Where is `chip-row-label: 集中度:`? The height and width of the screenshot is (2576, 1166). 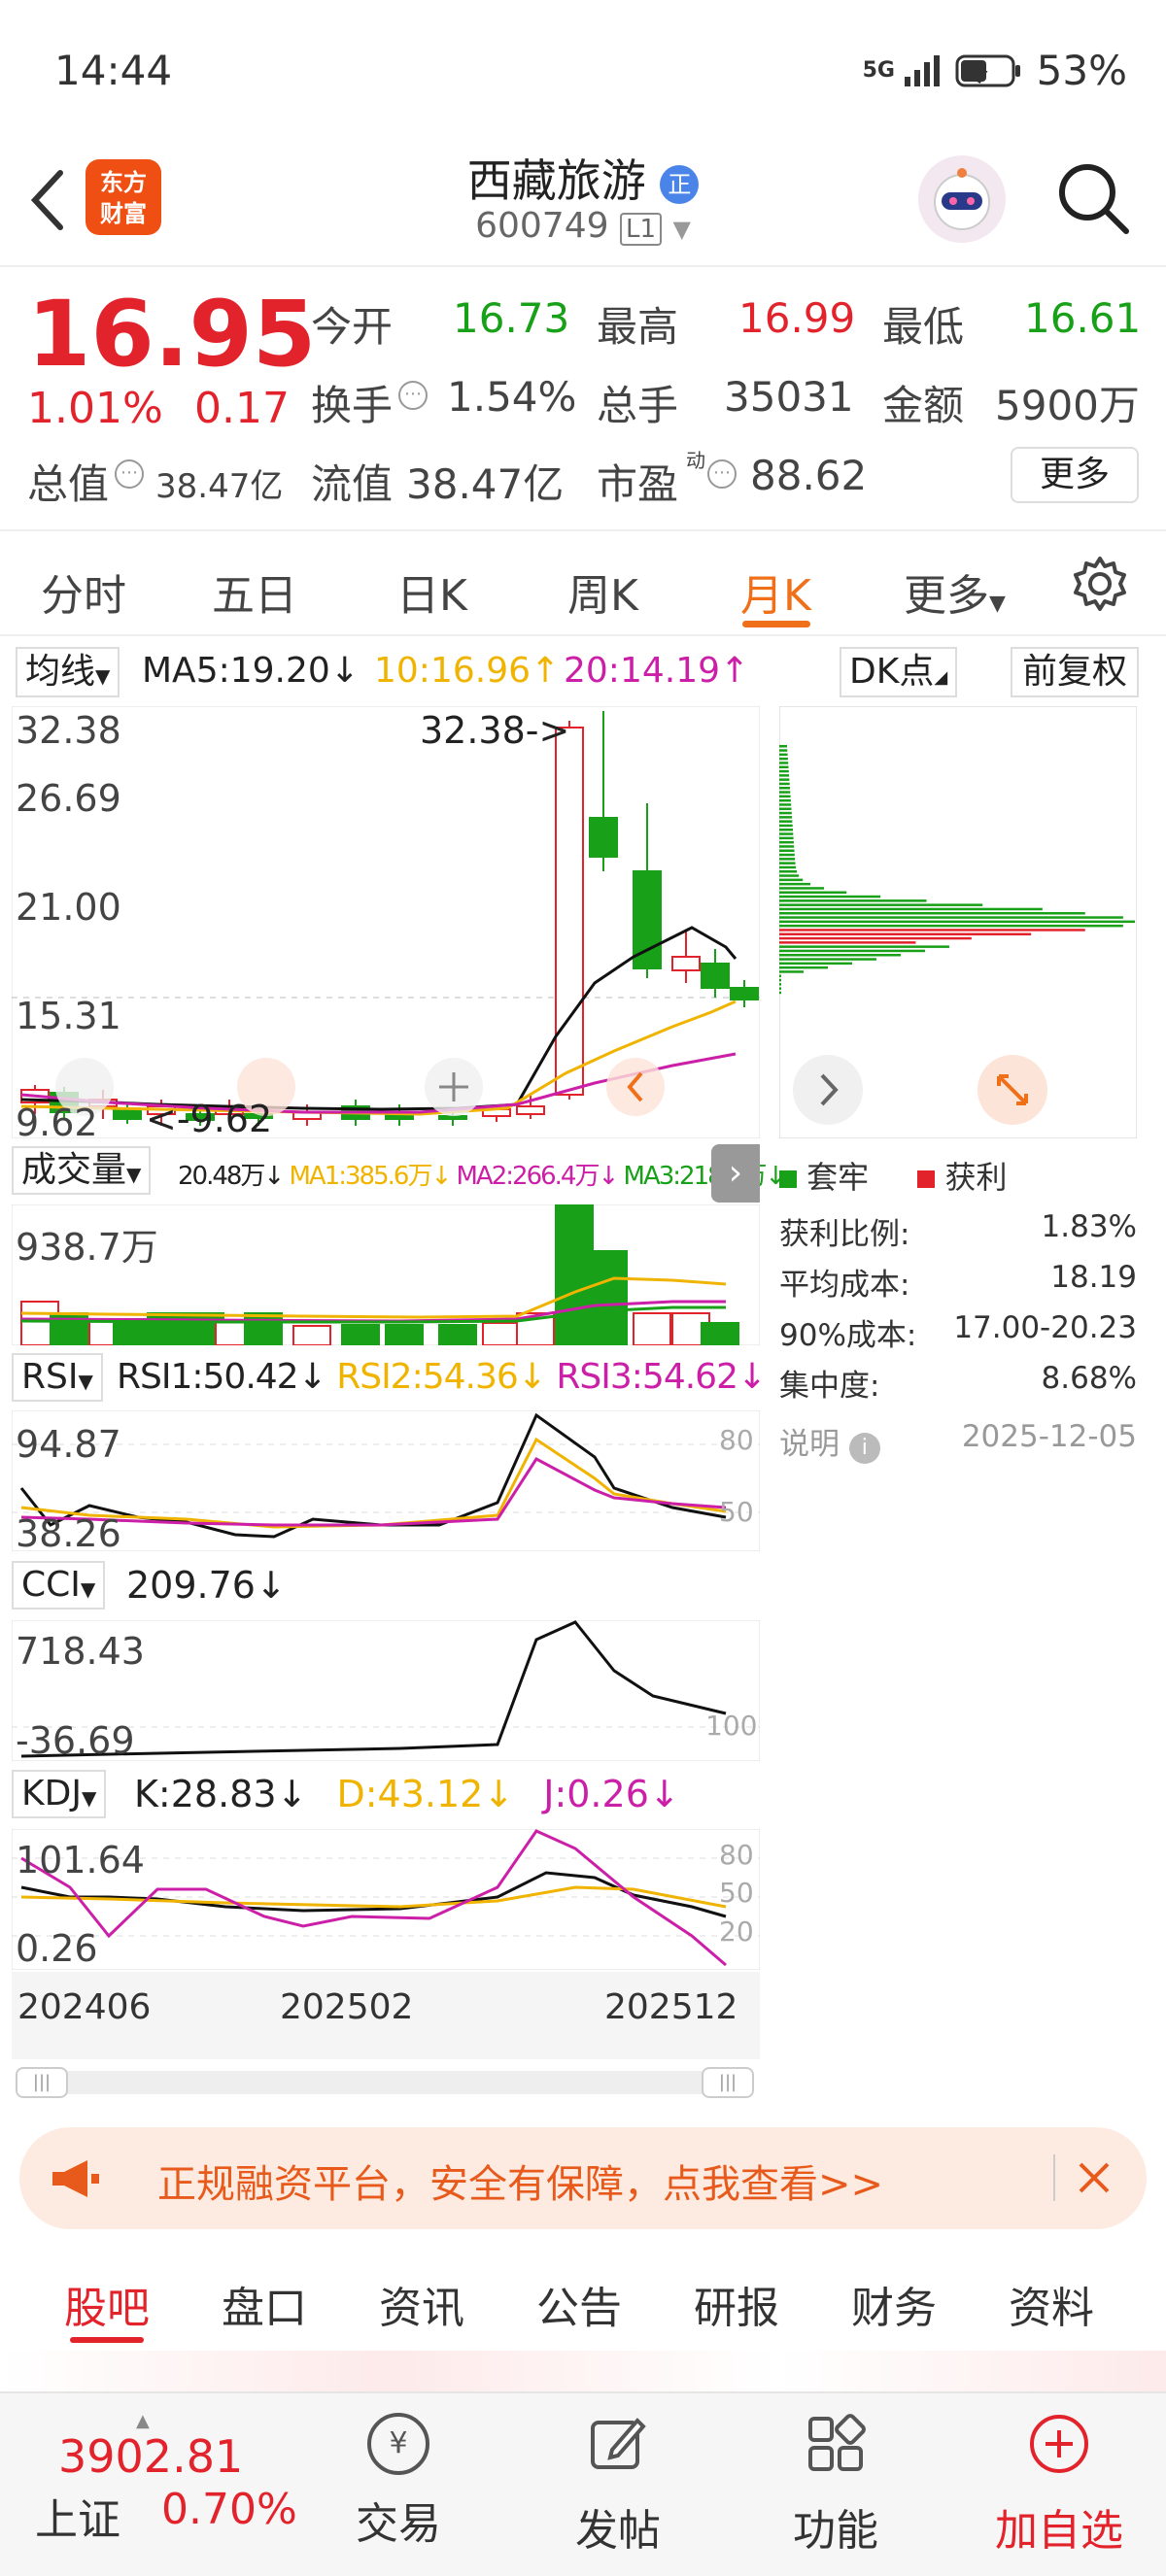
chip-row-label: 集中度: is located at coordinates (829, 1386).